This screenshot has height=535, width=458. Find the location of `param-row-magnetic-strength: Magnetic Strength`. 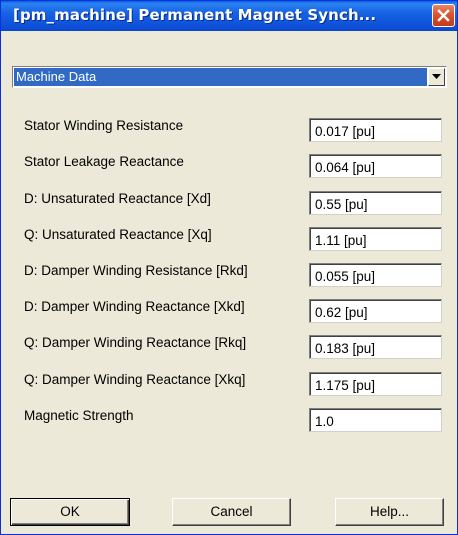

param-row-magnetic-strength: Magnetic Strength is located at coordinates (230, 418).